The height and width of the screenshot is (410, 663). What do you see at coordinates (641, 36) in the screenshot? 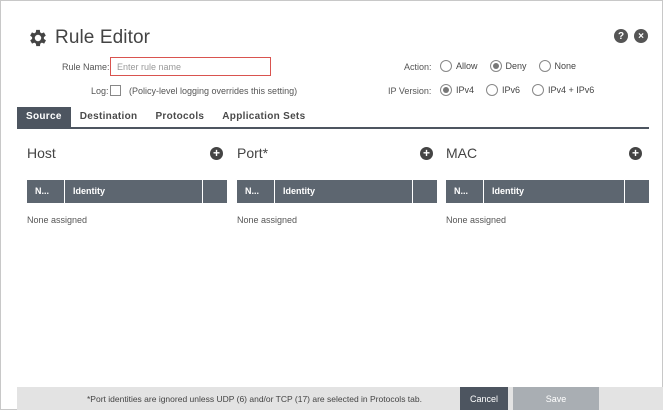
I see `close-icon: ×` at bounding box center [641, 36].